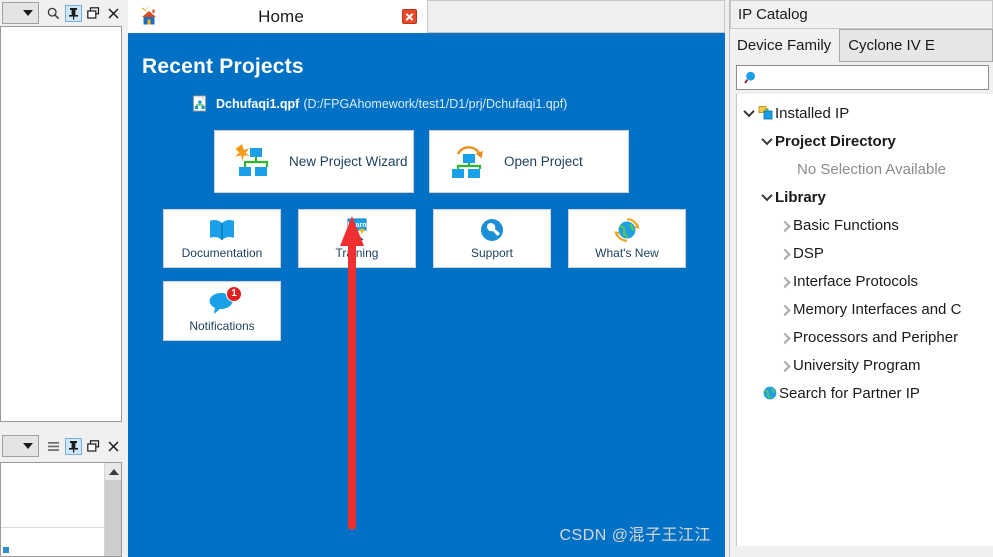  What do you see at coordinates (222, 253) in the screenshot?
I see `documentation-label: Documentation` at bounding box center [222, 253].